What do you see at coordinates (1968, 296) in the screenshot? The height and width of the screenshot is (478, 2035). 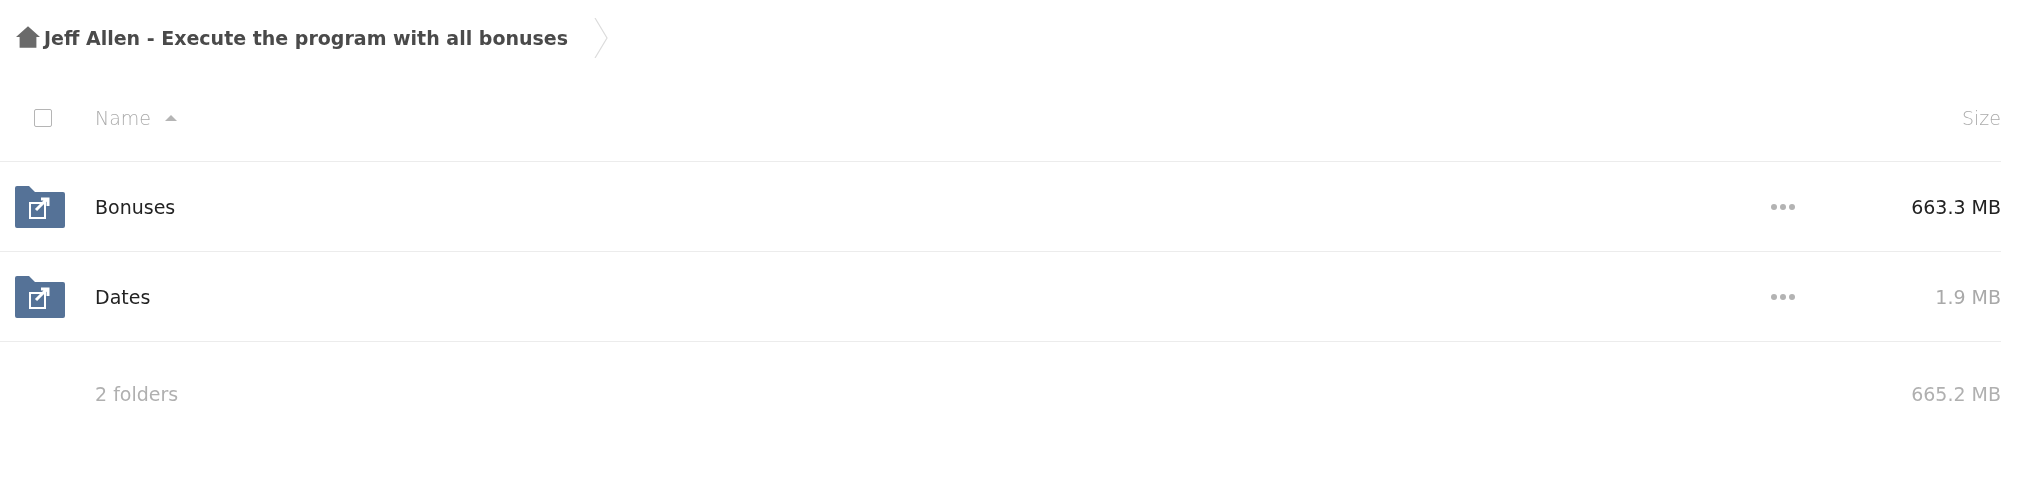 I see `file-size: 1.9 MB` at bounding box center [1968, 296].